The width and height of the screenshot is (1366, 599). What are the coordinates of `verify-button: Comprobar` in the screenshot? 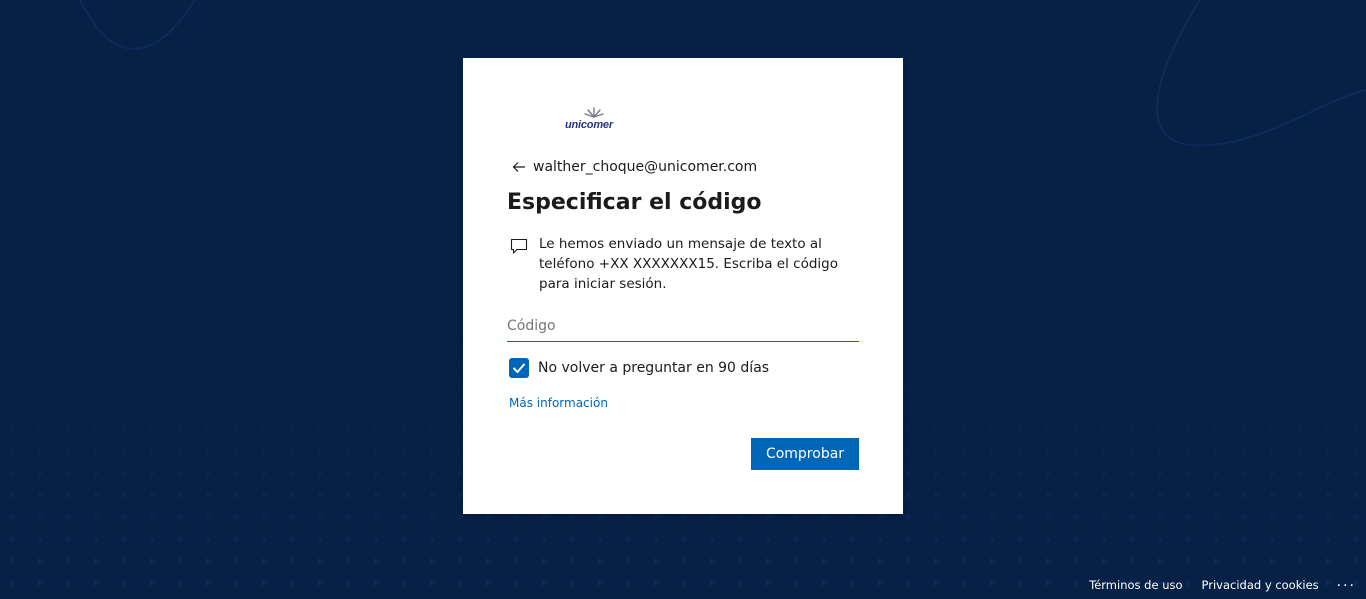 It's located at (805, 454).